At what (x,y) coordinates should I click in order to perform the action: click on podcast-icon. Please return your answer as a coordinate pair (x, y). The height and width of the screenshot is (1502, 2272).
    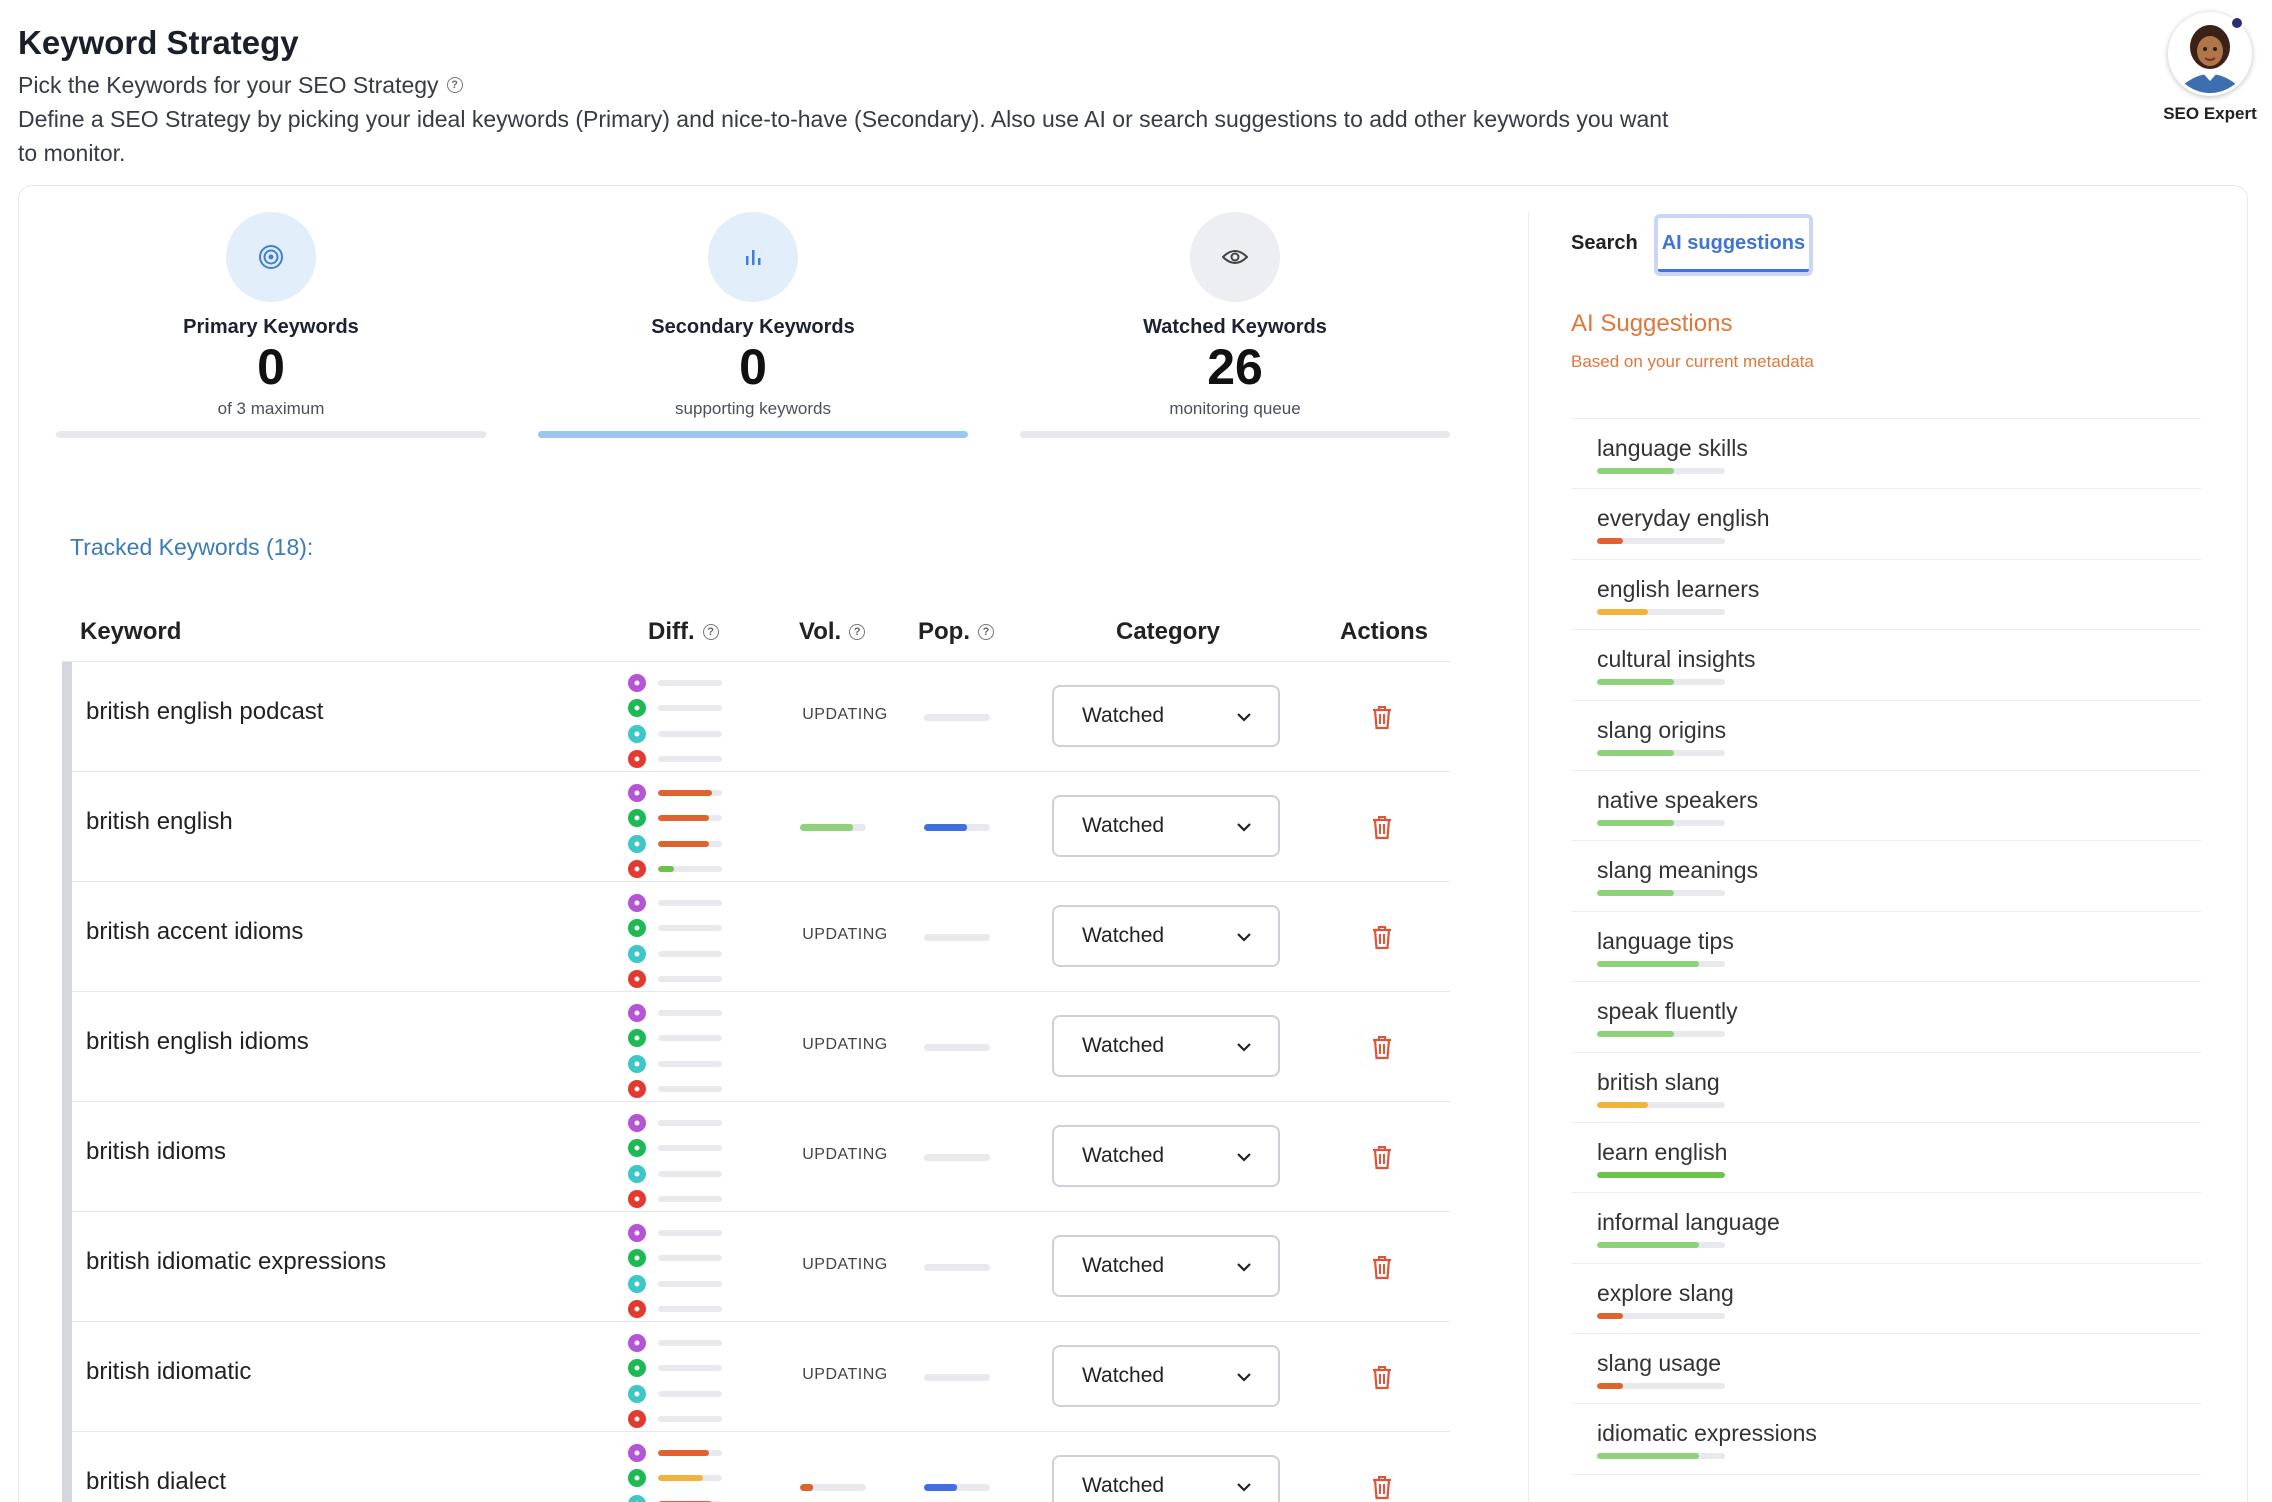
    Looking at the image, I should click on (637, 682).